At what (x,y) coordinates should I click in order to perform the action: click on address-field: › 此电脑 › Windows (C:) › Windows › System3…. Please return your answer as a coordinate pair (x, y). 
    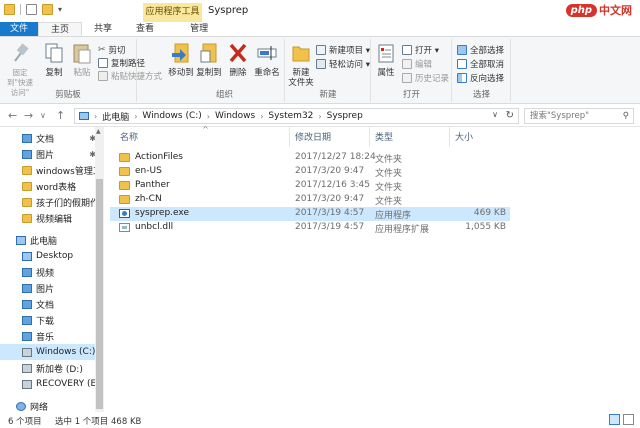
    Looking at the image, I should click on (296, 116).